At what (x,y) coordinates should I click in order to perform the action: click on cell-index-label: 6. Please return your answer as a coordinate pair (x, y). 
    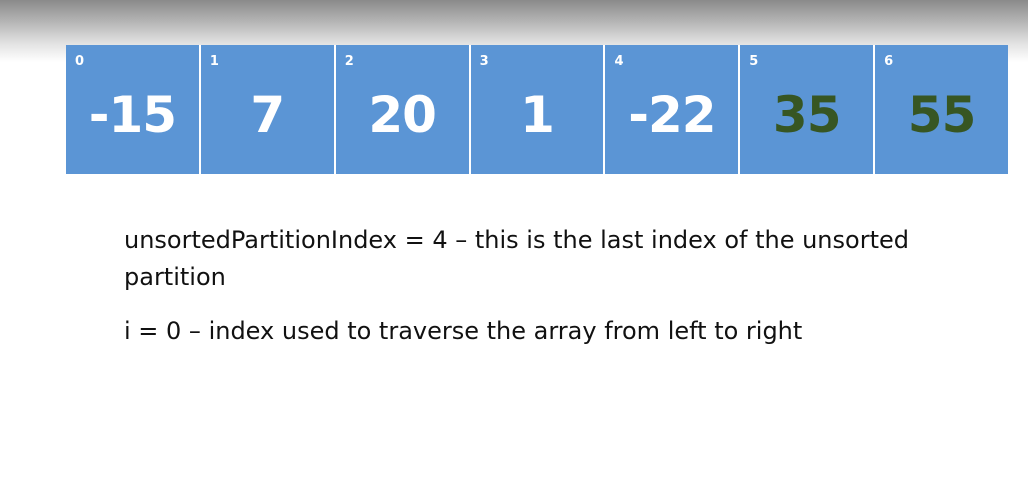
    Looking at the image, I should click on (889, 61).